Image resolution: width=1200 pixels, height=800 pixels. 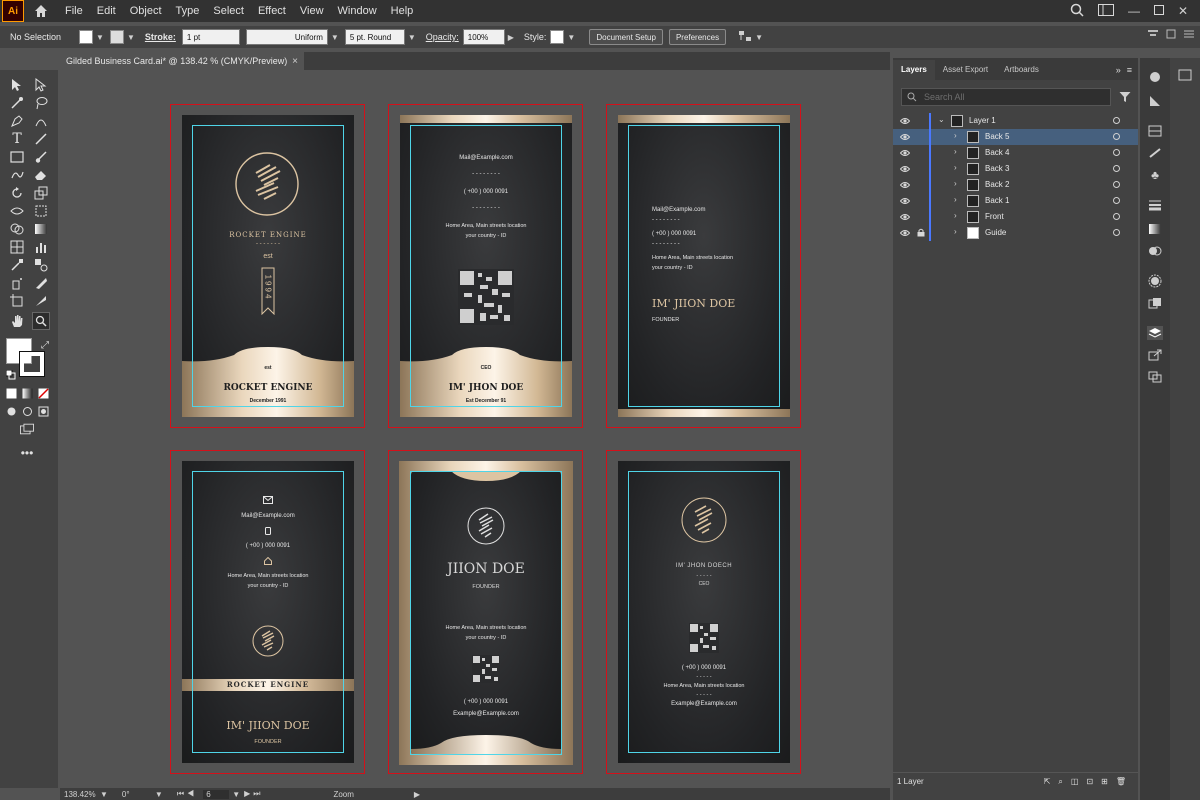 What do you see at coordinates (1155, 131) in the screenshot?
I see `symbols-icon` at bounding box center [1155, 131].